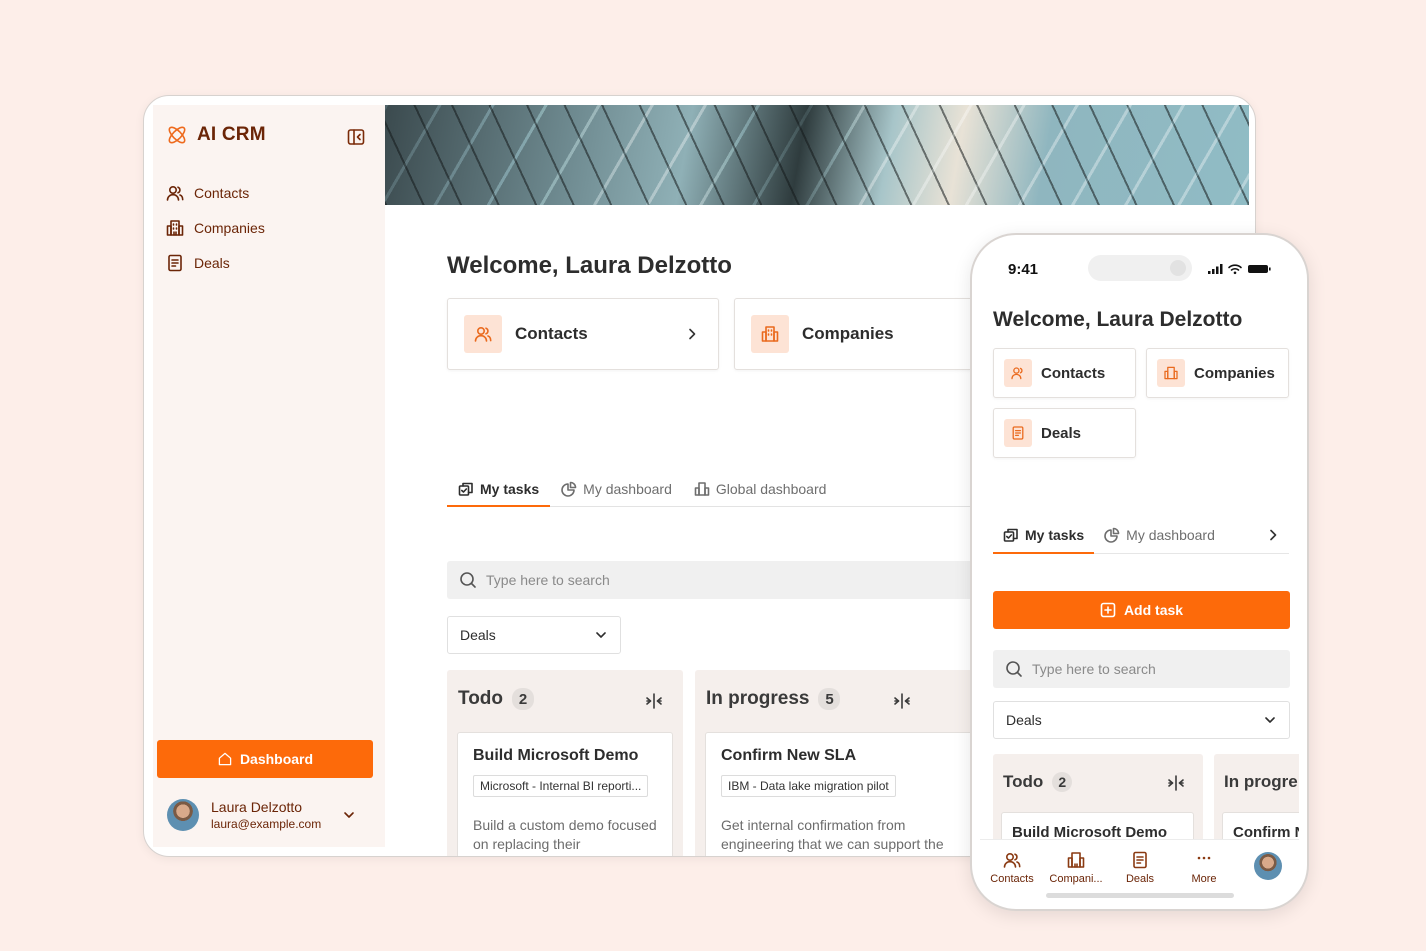  I want to click on task-deal-tag: IBM - Data lake migration pilot, so click(808, 786).